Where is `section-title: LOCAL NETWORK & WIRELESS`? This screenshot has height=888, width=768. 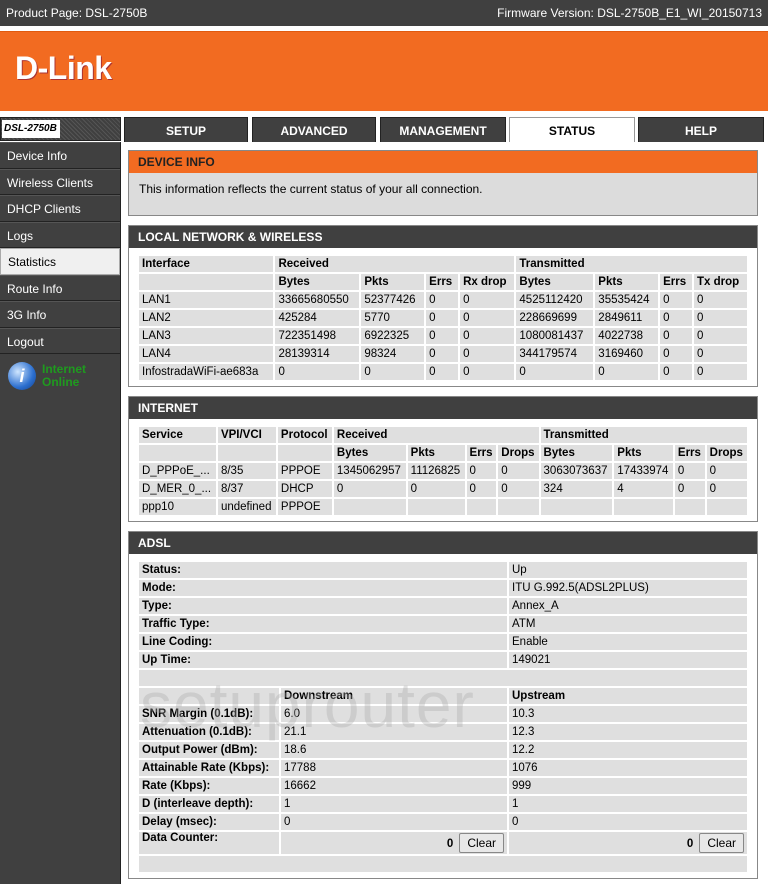
section-title: LOCAL NETWORK & WIRELESS is located at coordinates (443, 237).